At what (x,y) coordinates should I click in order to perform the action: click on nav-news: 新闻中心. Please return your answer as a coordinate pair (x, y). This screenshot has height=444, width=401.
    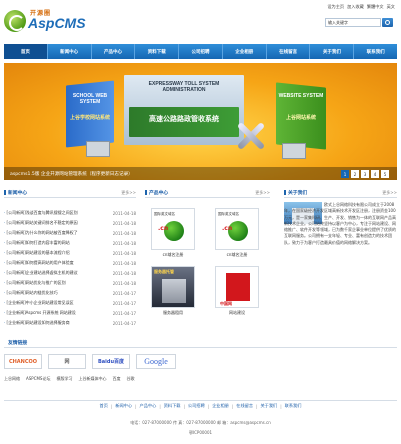
    Looking at the image, I should click on (70, 51).